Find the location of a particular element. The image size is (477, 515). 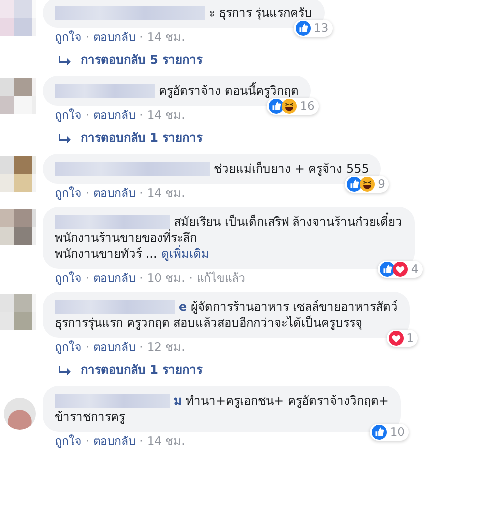

see-more-link: ดูเพิ่มเติม is located at coordinates (185, 254).